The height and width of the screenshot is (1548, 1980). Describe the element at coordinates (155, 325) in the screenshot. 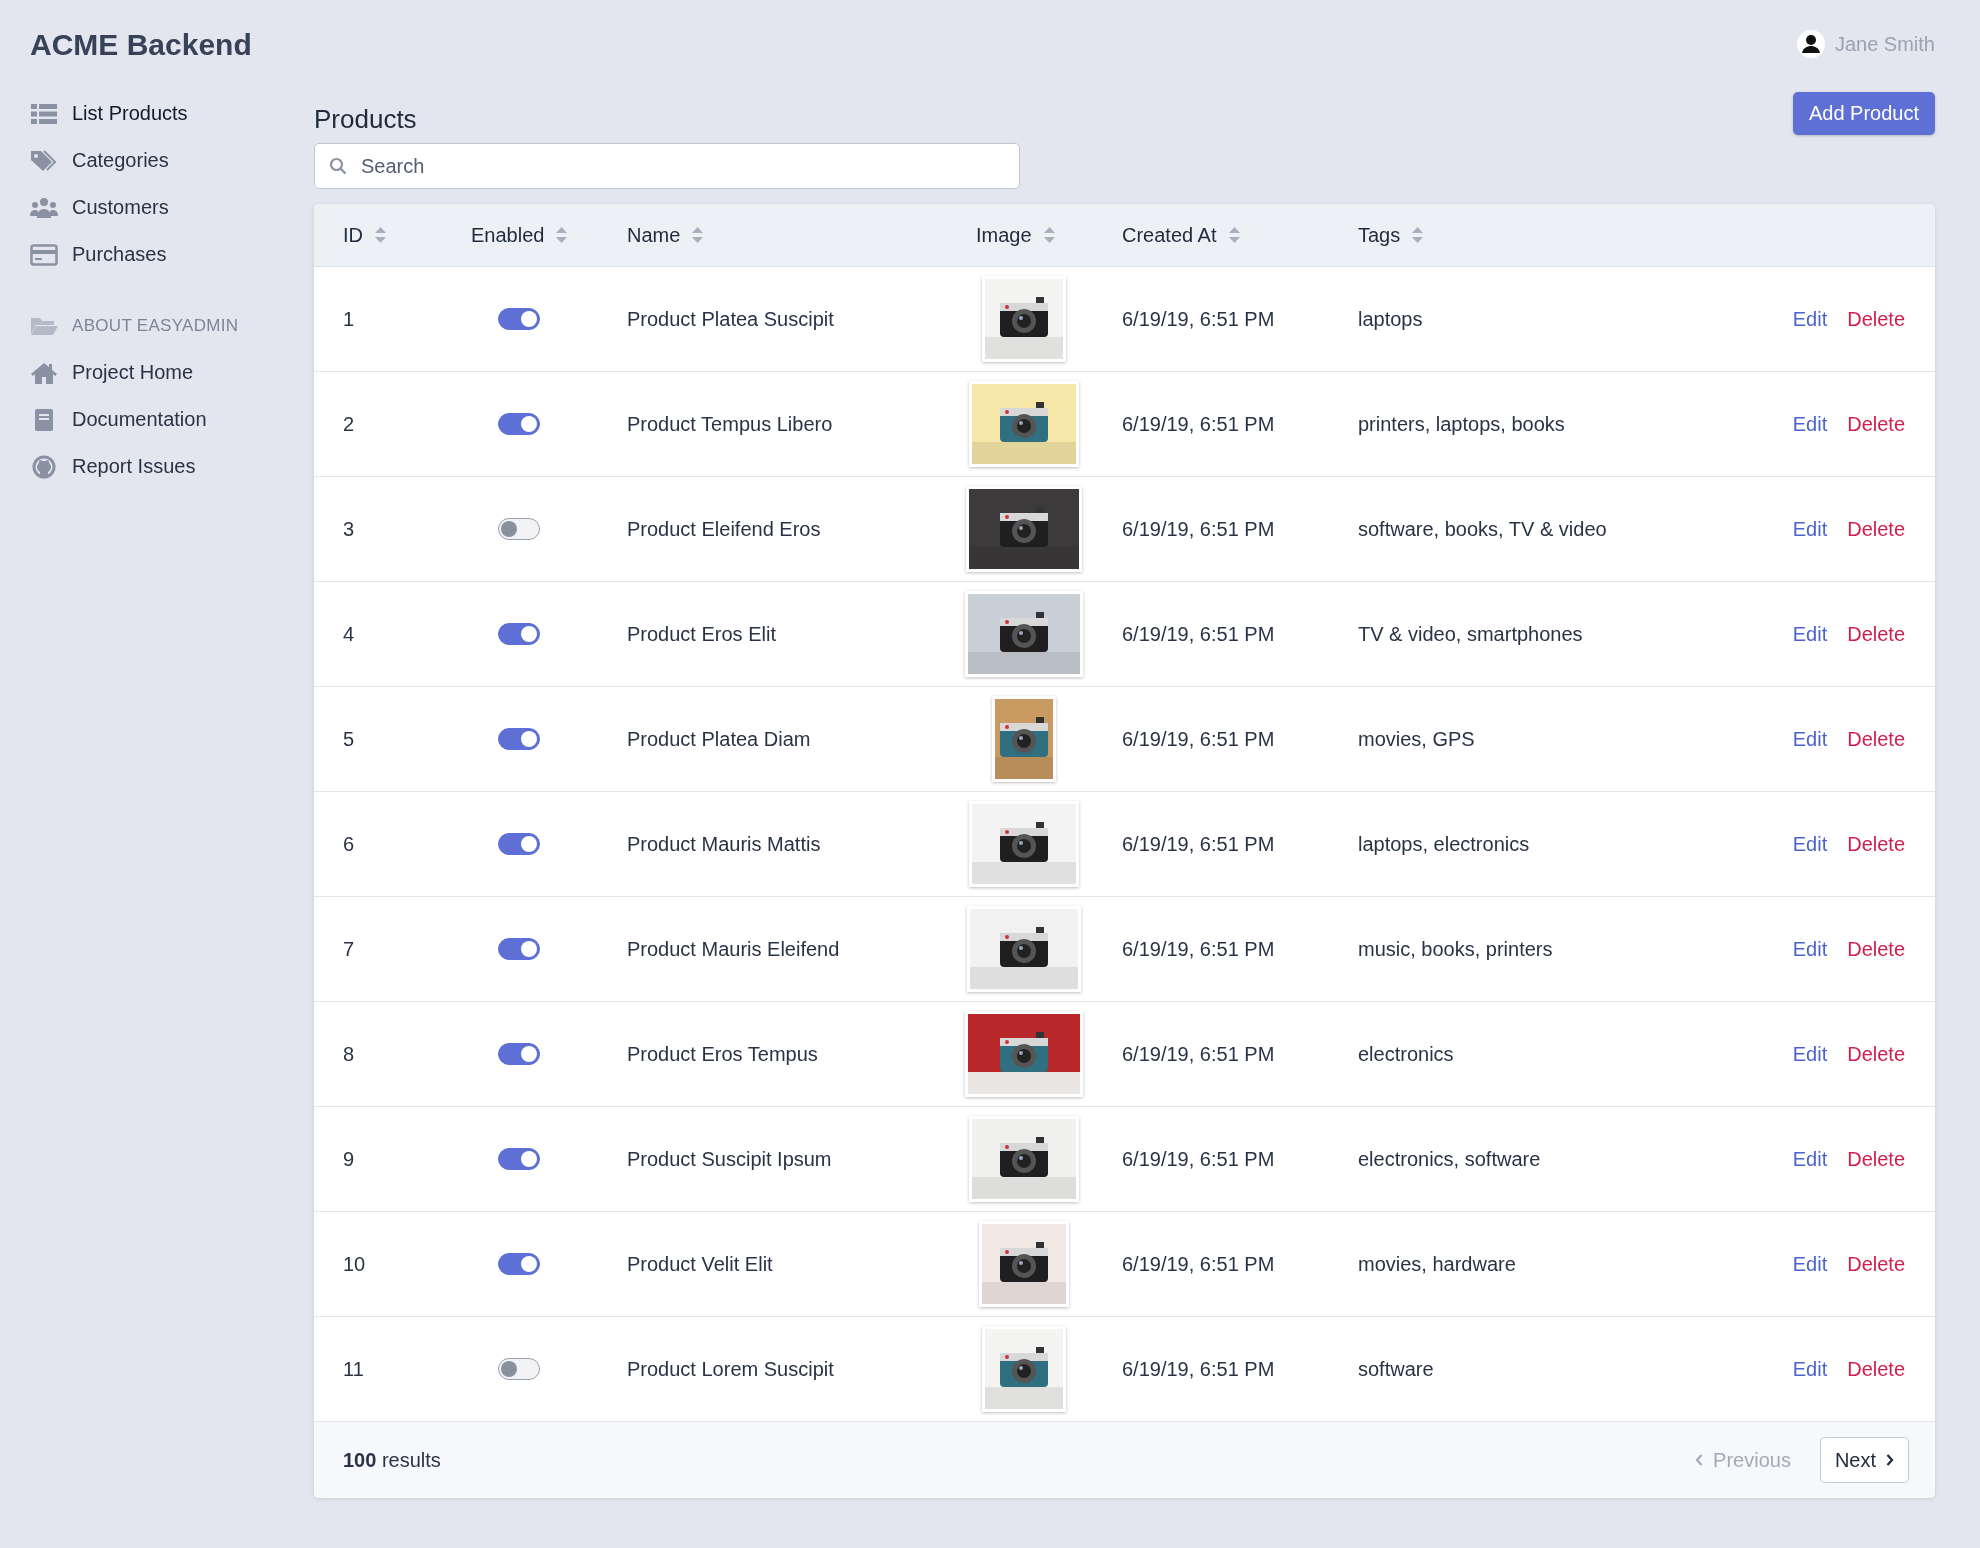

I see `section-heading: ABOUT EASYADMIN` at that location.